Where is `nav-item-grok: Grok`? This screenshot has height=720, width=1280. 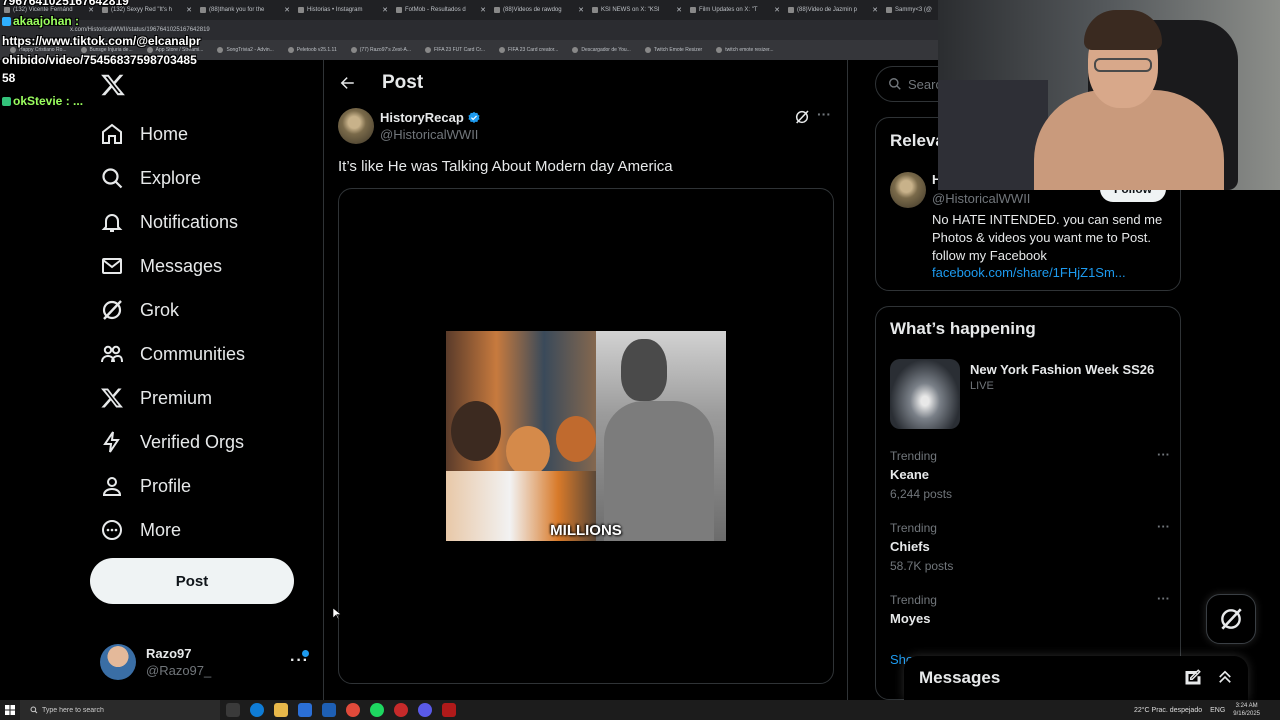 nav-item-grok: Grok is located at coordinates (172, 310).